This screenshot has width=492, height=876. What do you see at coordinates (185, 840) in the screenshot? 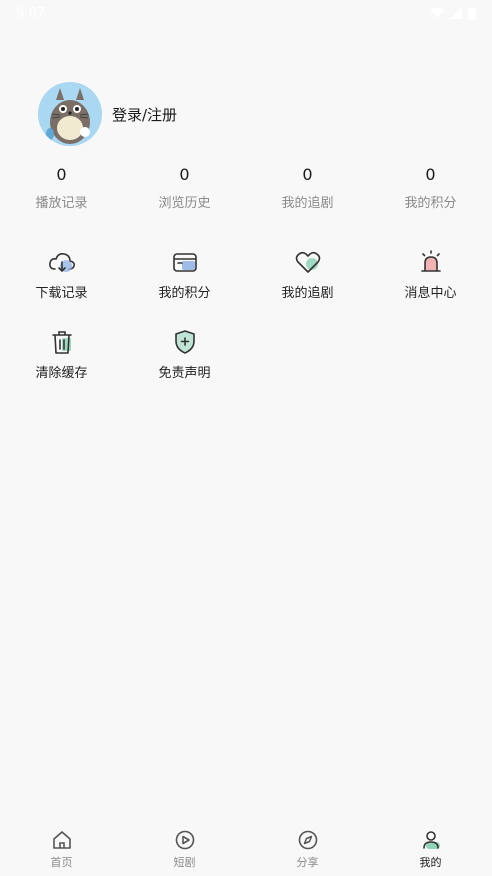
I see `play-circle-icon` at bounding box center [185, 840].